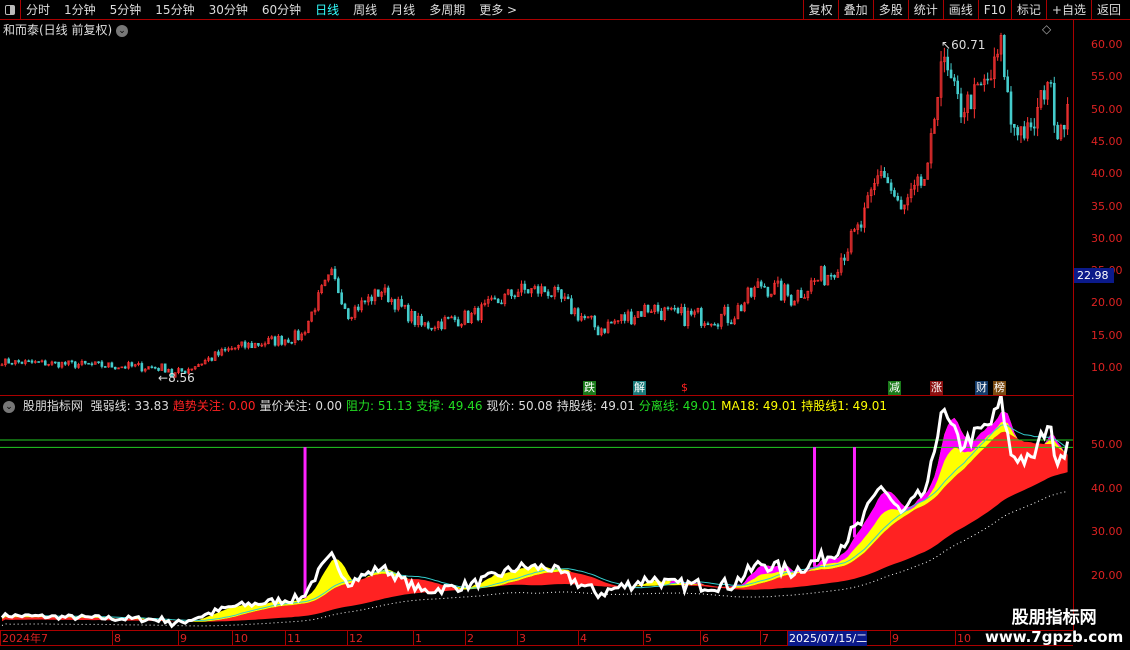 This screenshot has width=1130, height=650. I want to click on date-label: 4, so click(582, 638).